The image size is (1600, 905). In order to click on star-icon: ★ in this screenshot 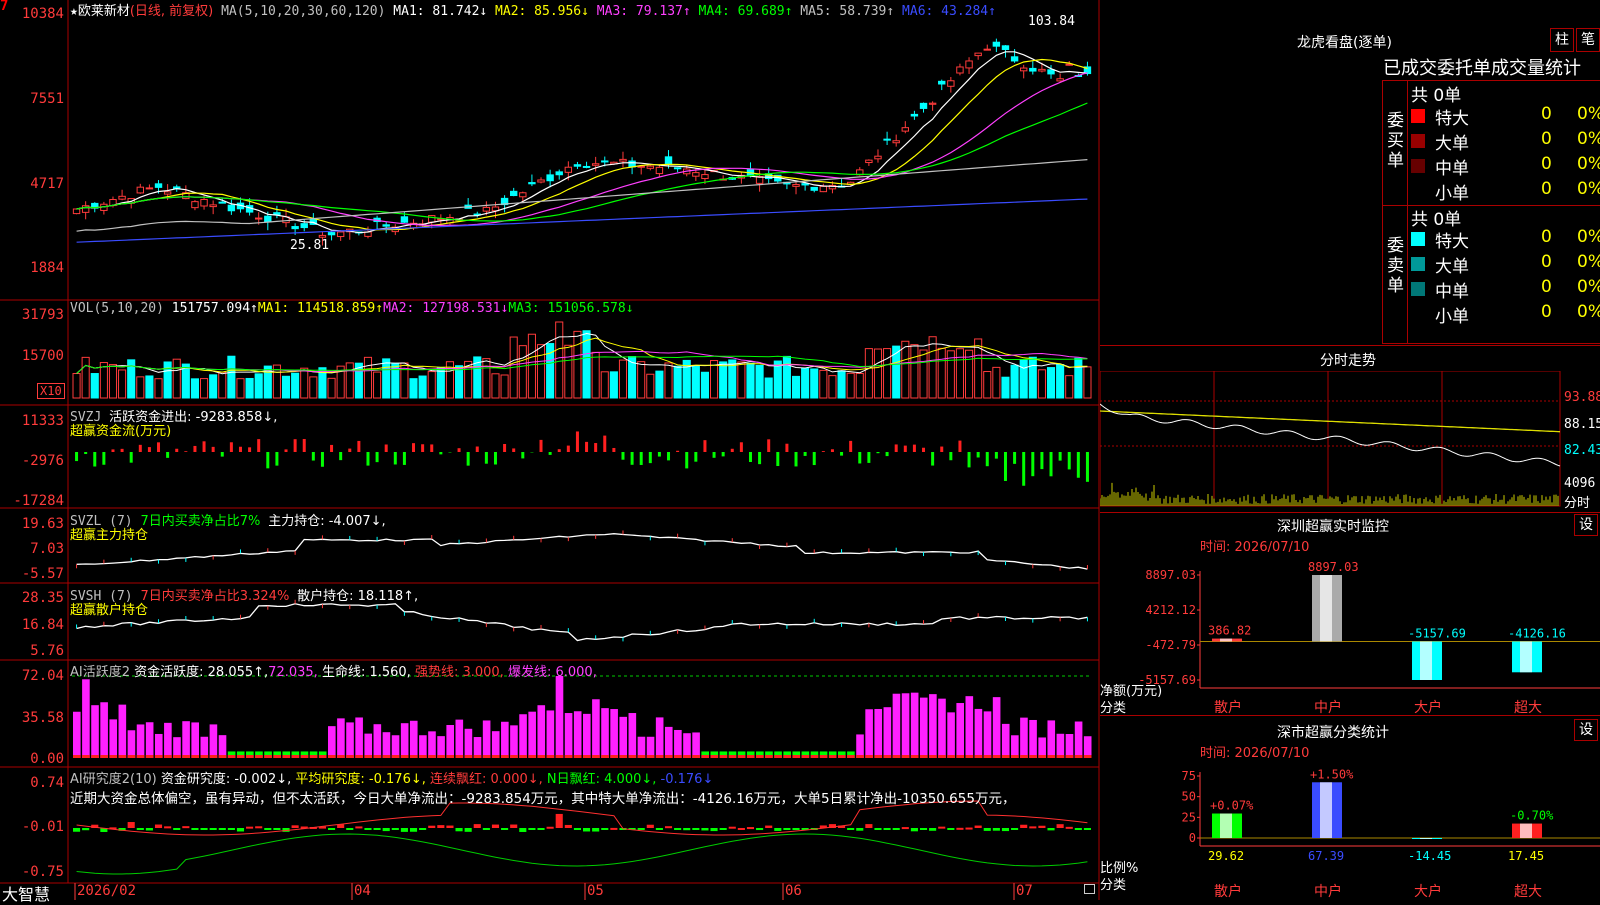, I will do `click(74, 11)`.